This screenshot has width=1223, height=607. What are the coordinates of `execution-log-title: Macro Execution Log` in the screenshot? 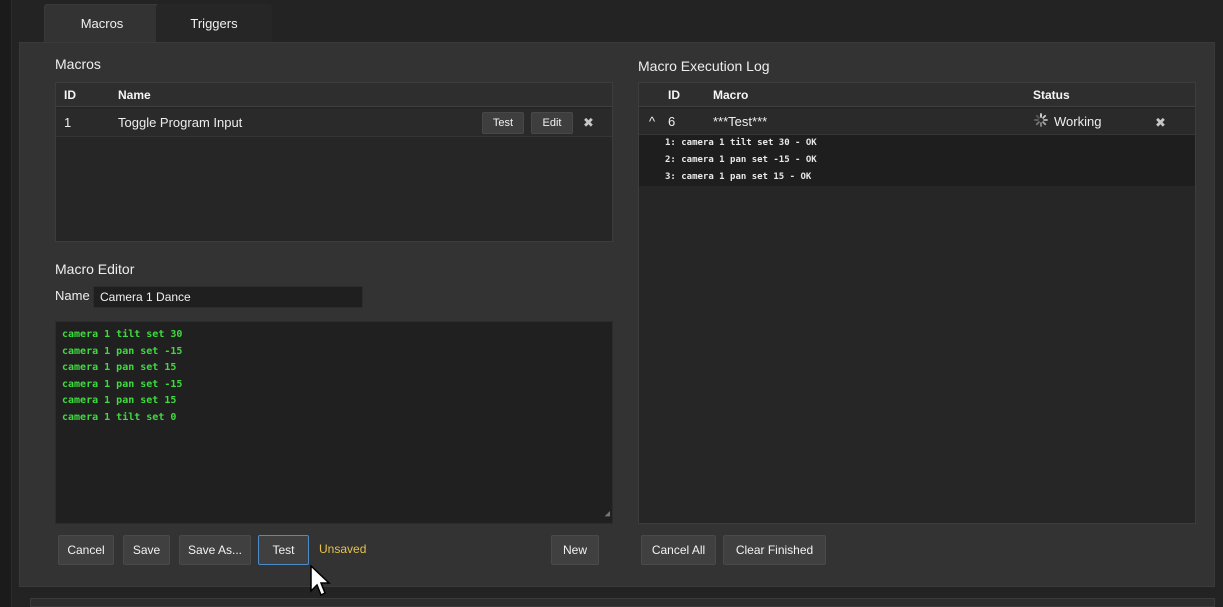 It's located at (704, 66).